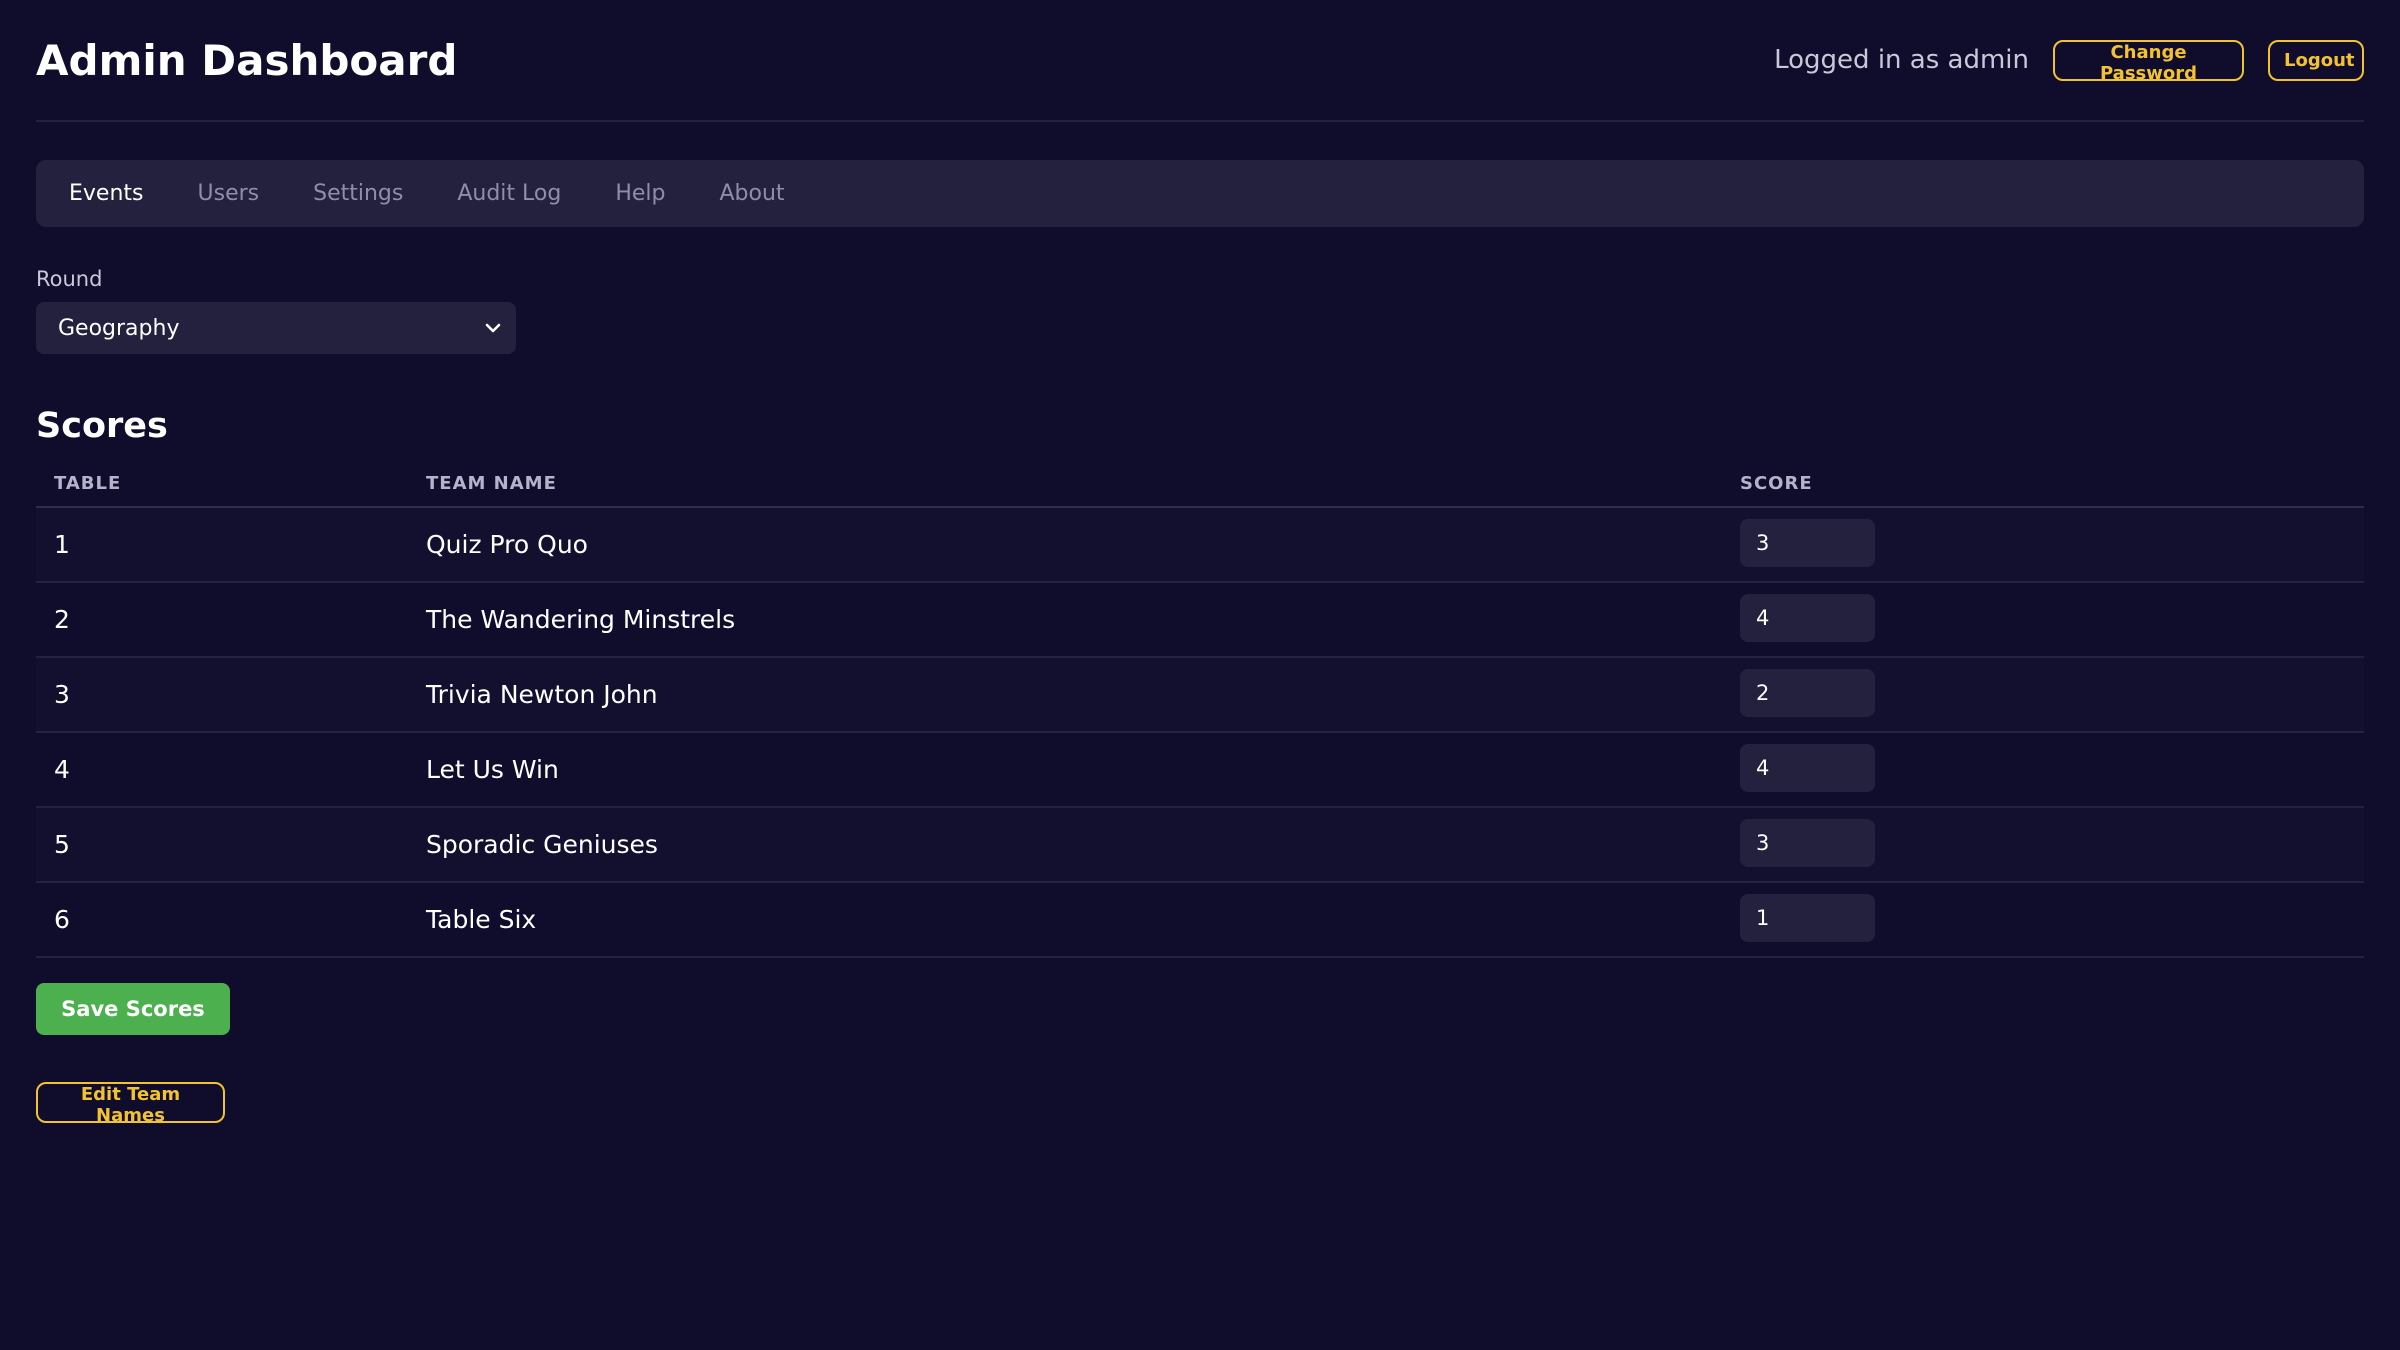 The height and width of the screenshot is (1350, 2400). I want to click on team-name-cell: Sporadic Geniuses, so click(542, 844).